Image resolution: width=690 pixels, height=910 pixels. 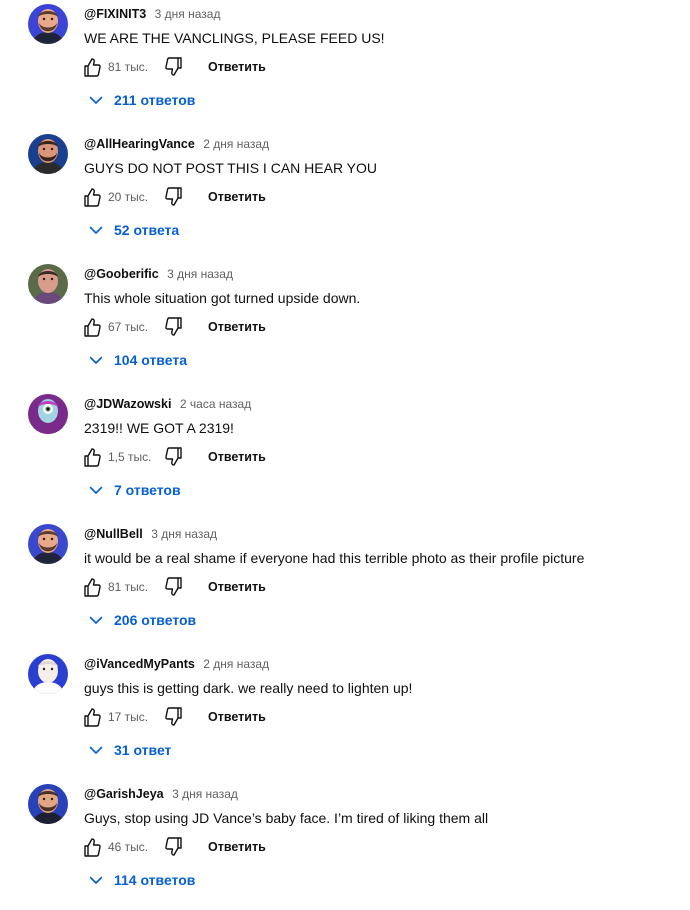 I want to click on comment-header: @iVancedMyPants 2 дня назад, so click(x=176, y=664).